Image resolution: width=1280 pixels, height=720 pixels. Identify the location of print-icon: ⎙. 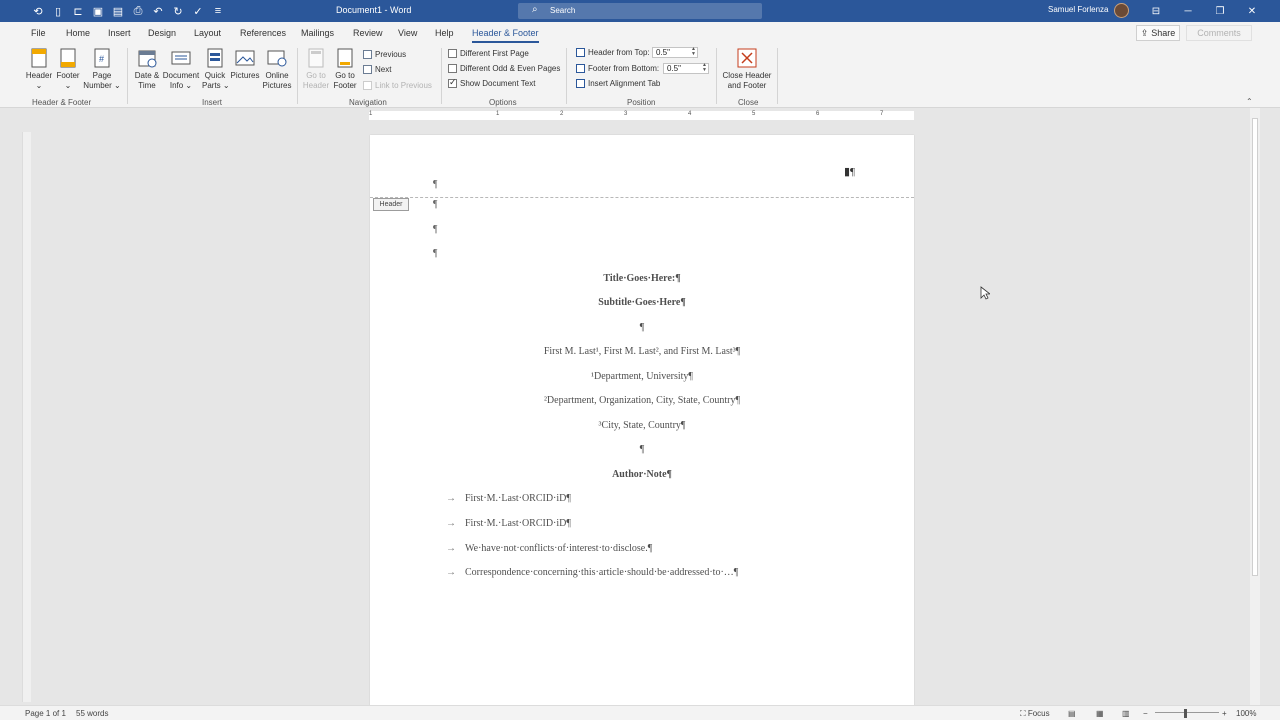
(138, 11).